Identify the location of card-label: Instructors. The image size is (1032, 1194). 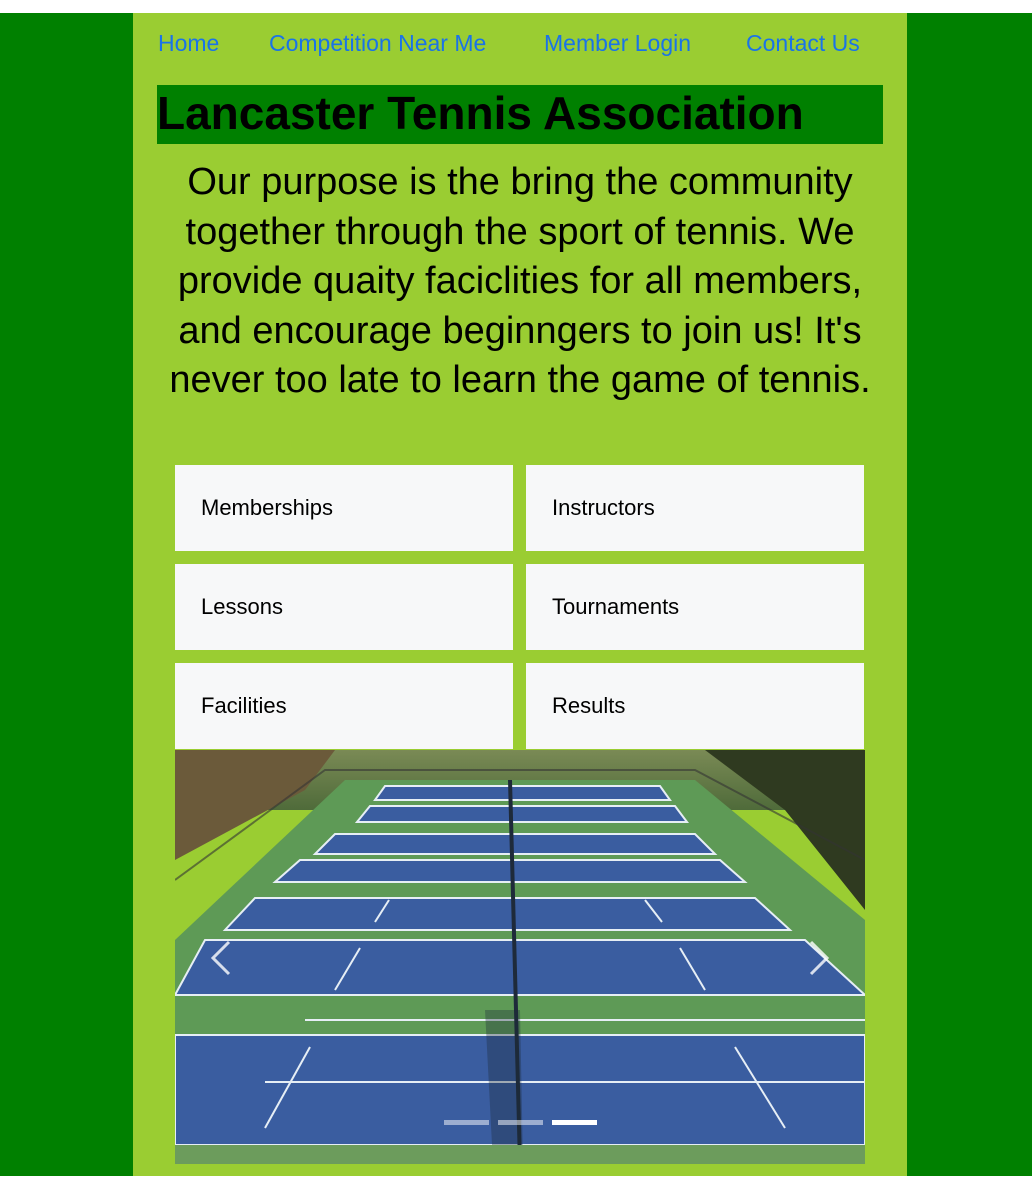
(603, 507).